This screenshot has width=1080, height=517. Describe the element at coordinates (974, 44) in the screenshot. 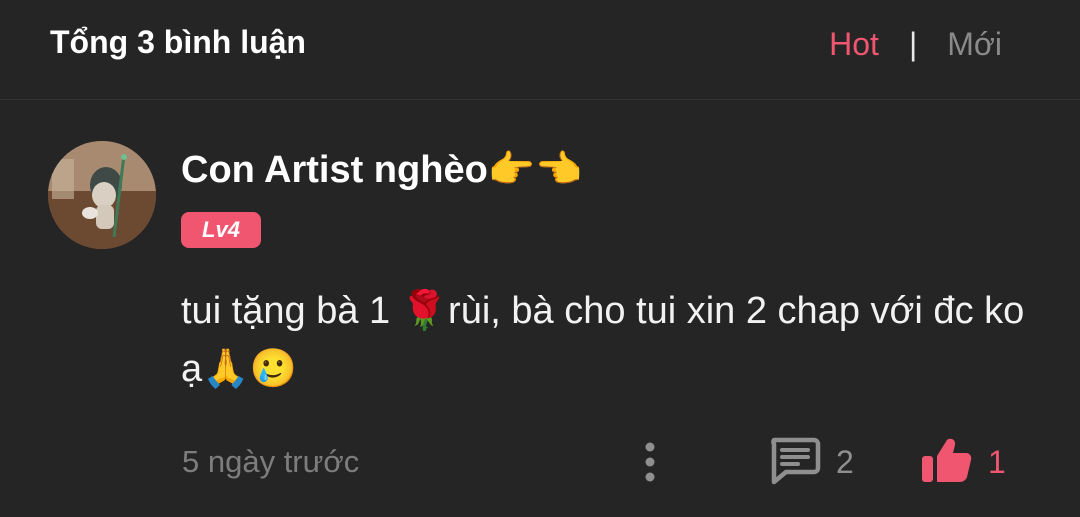

I see `sort-new-tab: Mới` at that location.